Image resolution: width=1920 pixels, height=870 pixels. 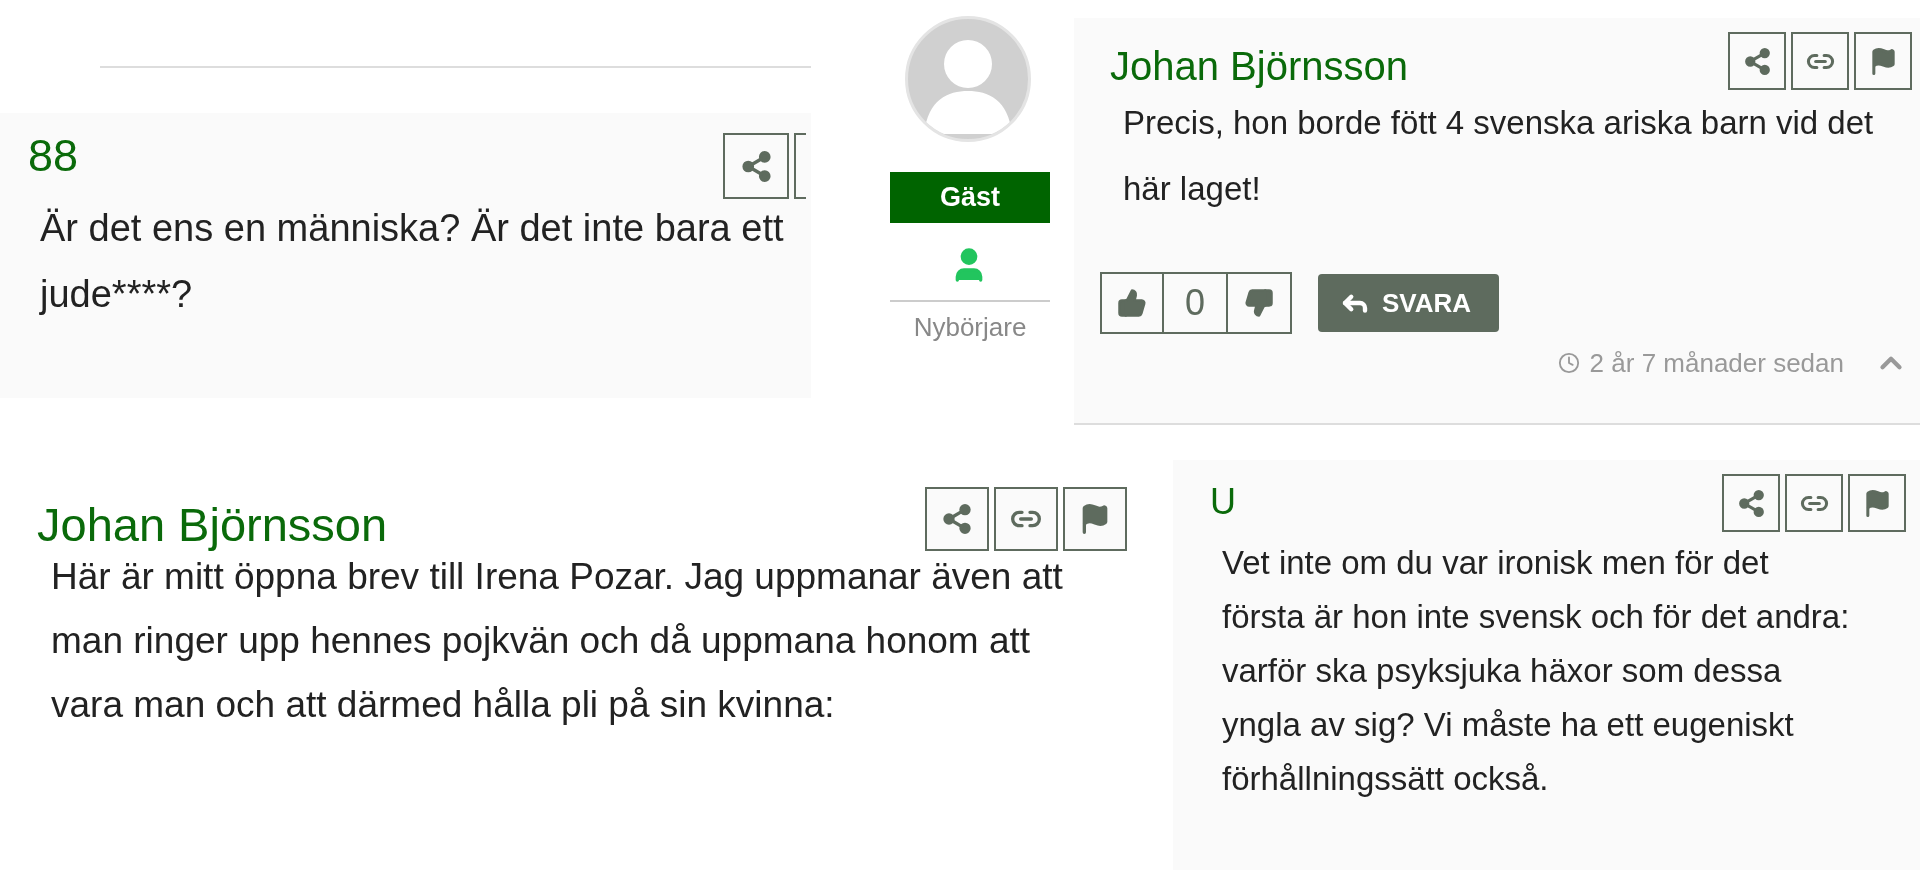 I want to click on comment-author: 88, so click(x=53, y=156).